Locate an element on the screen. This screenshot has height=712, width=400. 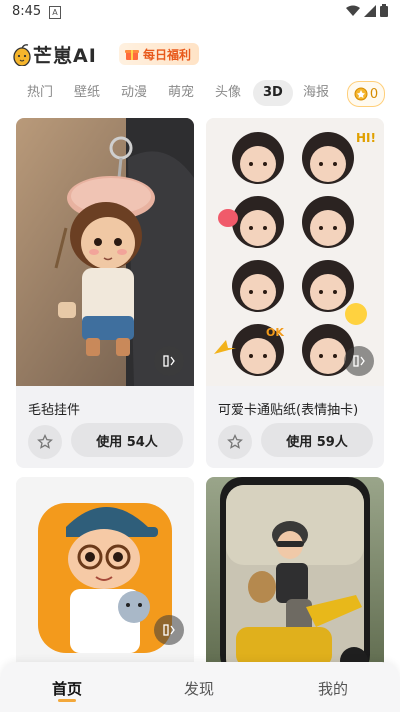
app-name: 芒崽AI is located at coordinates (65, 56).